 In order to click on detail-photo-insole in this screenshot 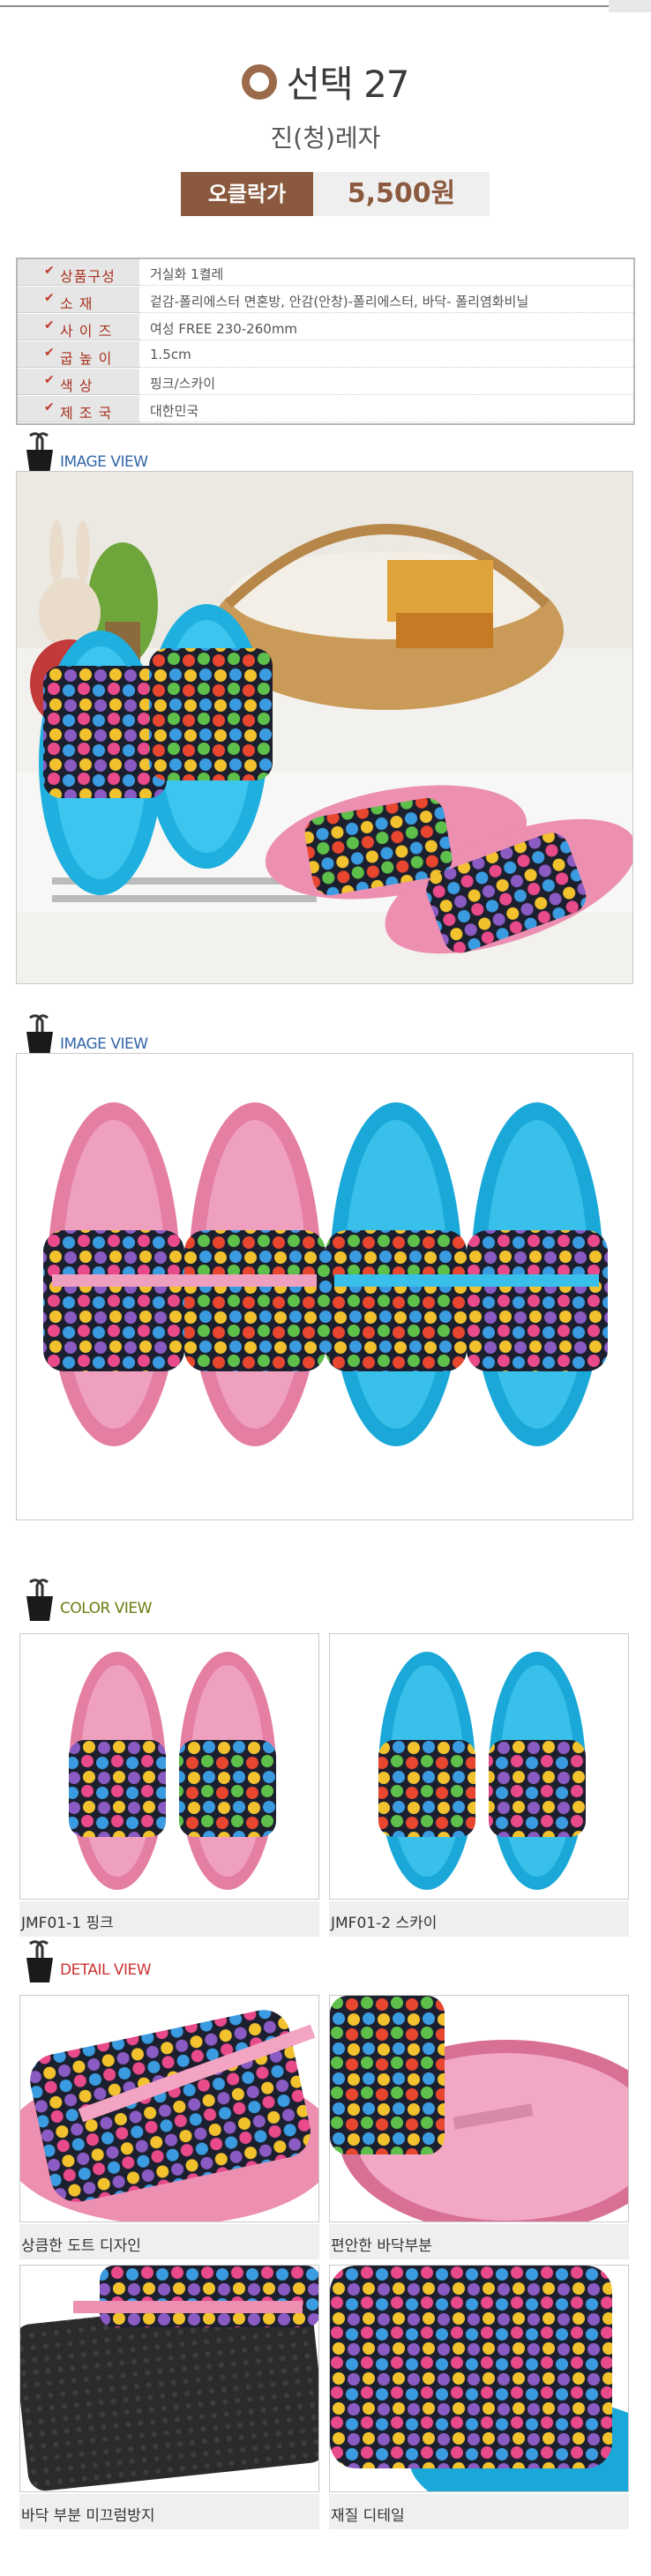, I will do `click(479, 2108)`.